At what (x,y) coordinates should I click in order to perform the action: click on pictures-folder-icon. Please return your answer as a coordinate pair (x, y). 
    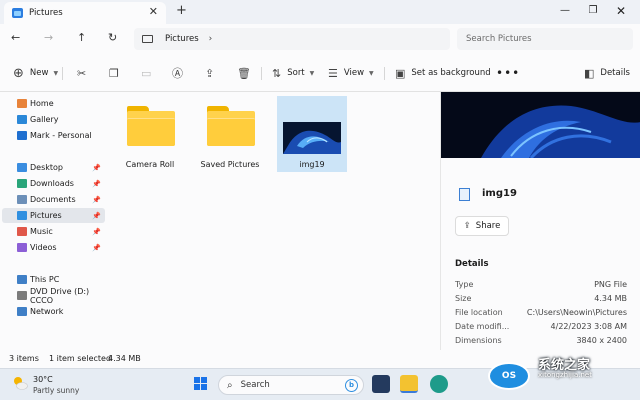
    Looking at the image, I should click on (17, 13).